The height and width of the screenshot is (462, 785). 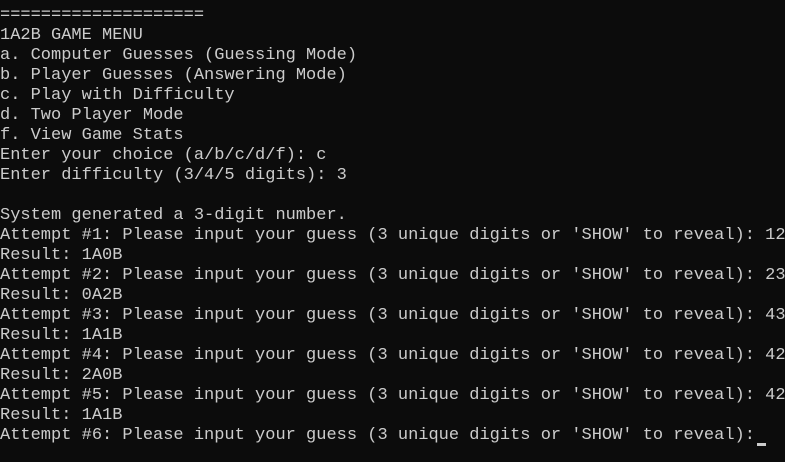 What do you see at coordinates (61, 295) in the screenshot?
I see `result-line: Result: 0A2B` at bounding box center [61, 295].